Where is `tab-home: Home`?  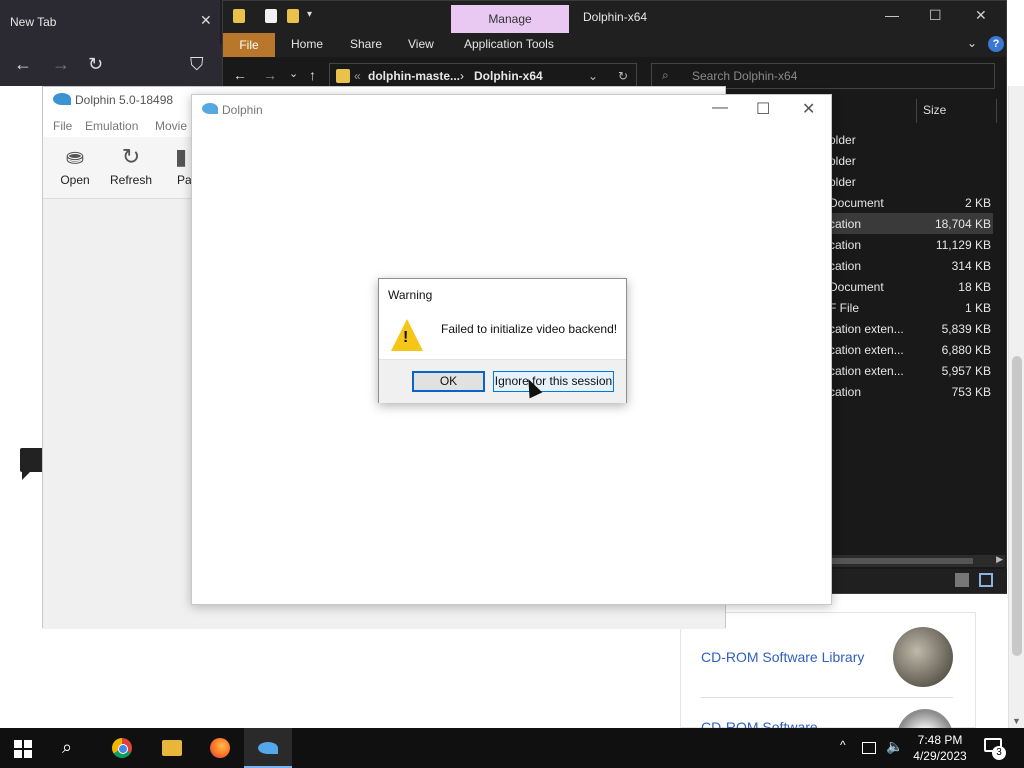 tab-home: Home is located at coordinates (307, 44).